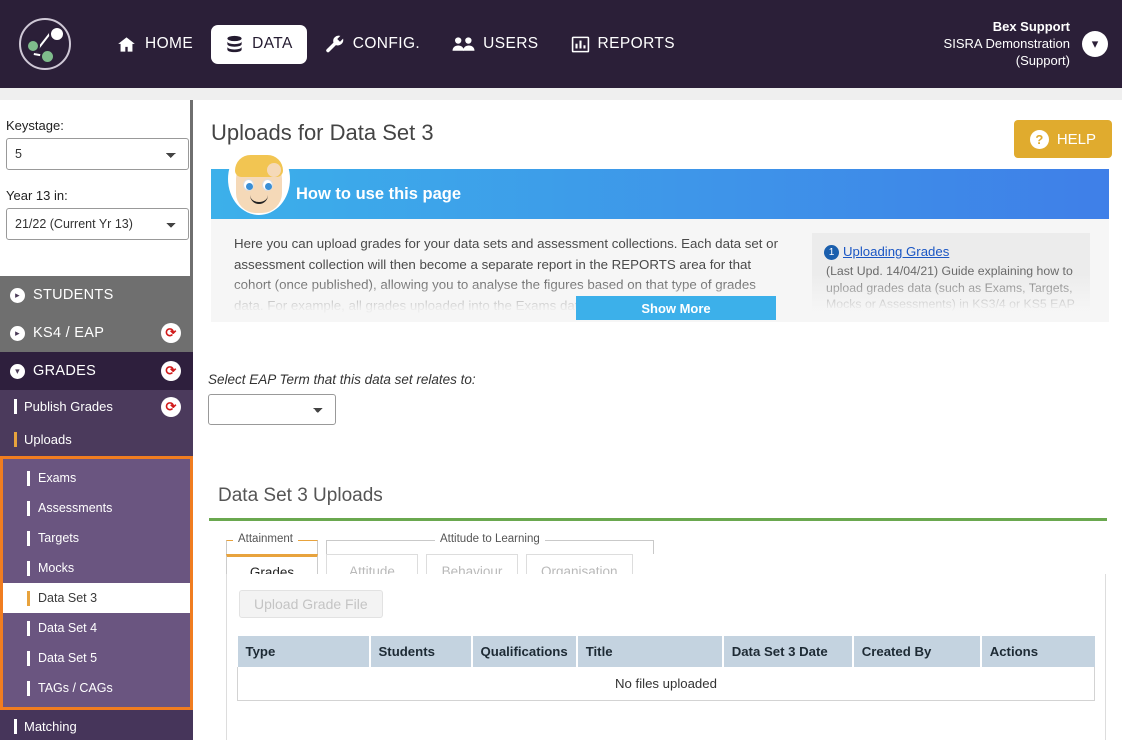 The image size is (1122, 740). I want to click on eap-term-select, so click(272, 409).